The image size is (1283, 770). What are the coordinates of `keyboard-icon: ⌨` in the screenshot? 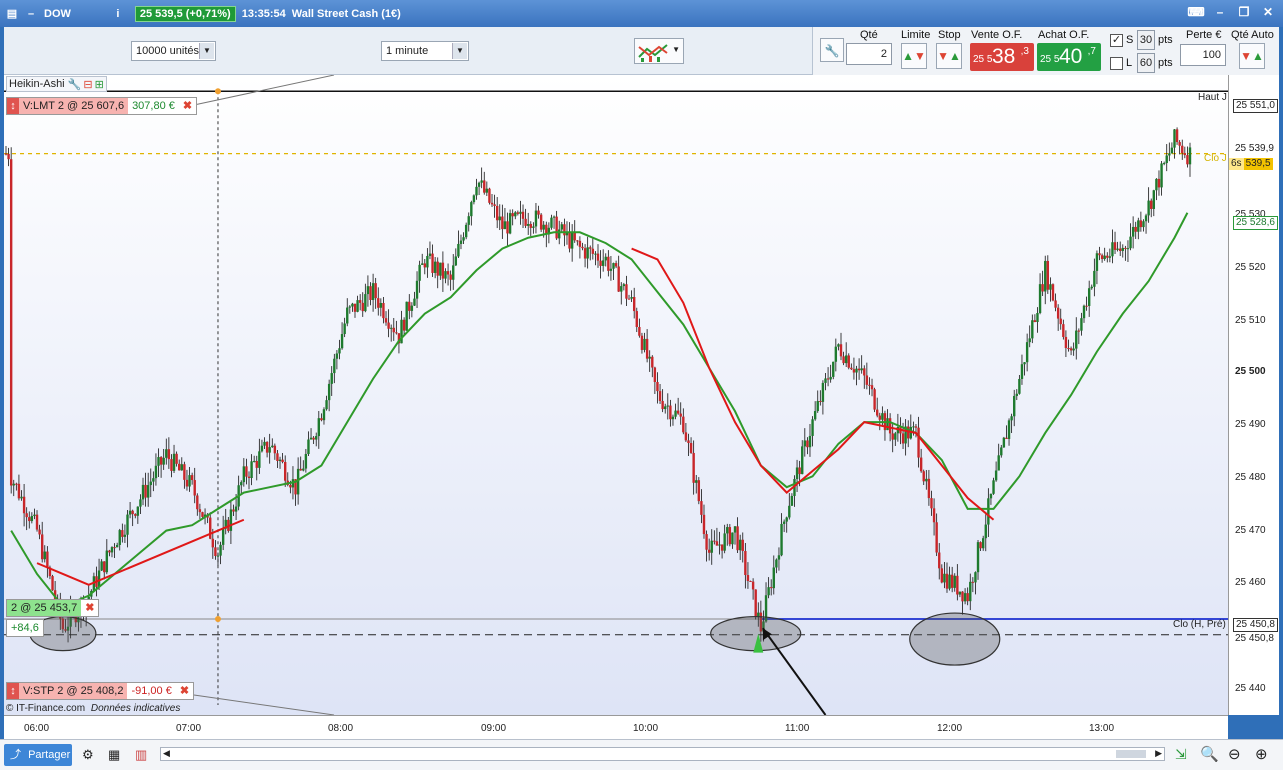 It's located at (1196, 13).